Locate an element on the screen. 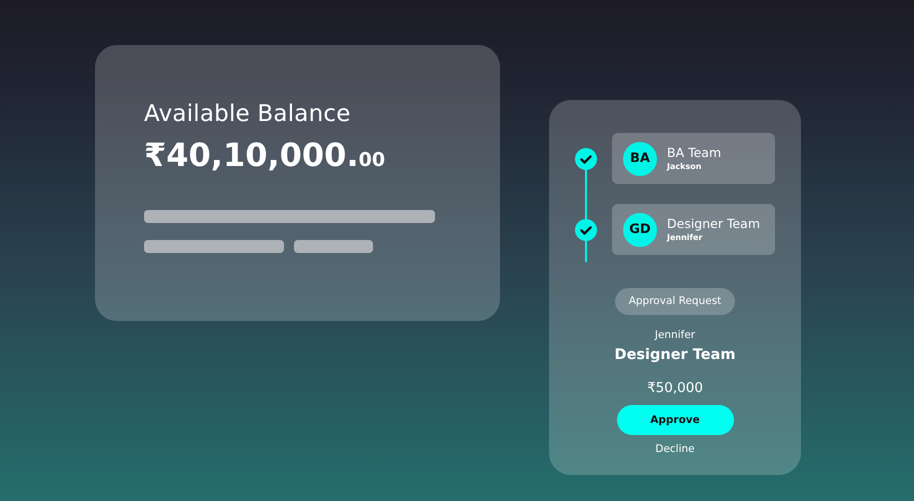 This screenshot has height=501, width=914. team-title: Designer Team is located at coordinates (713, 224).